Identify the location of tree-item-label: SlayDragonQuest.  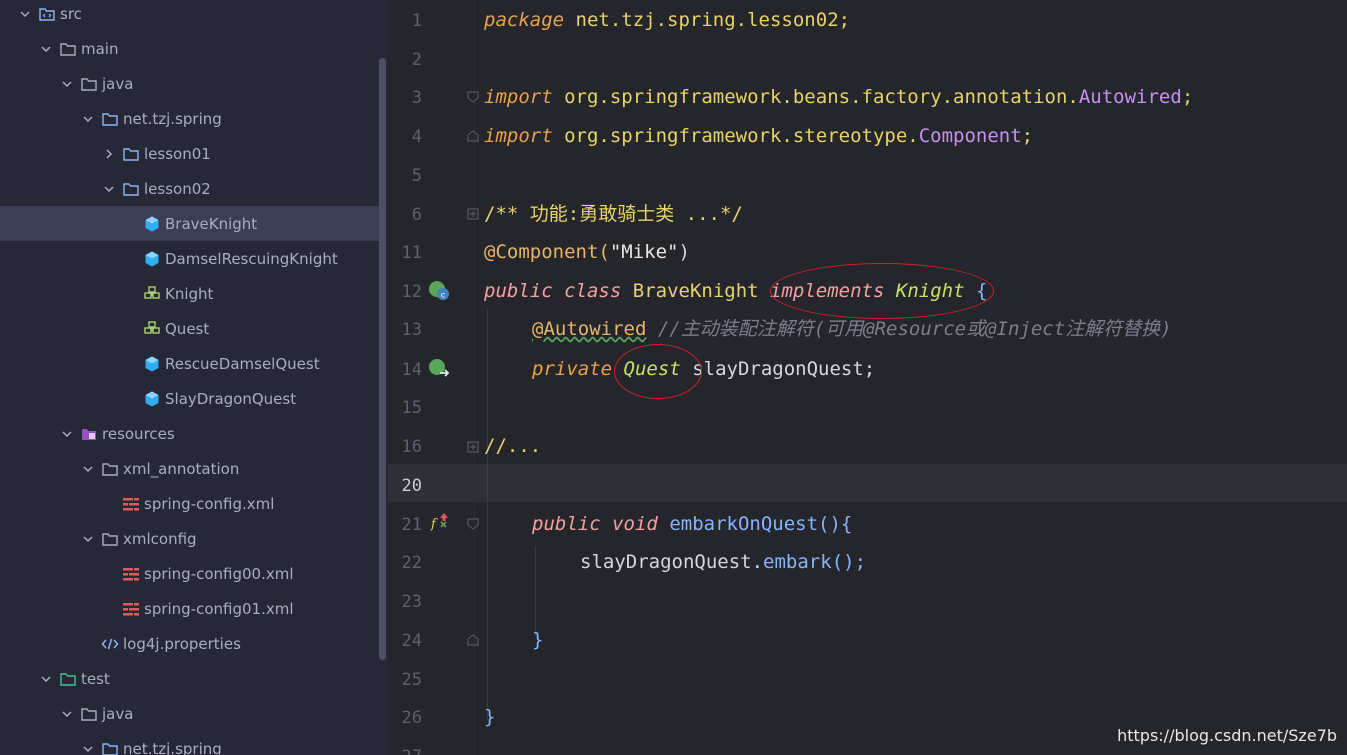
(231, 398).